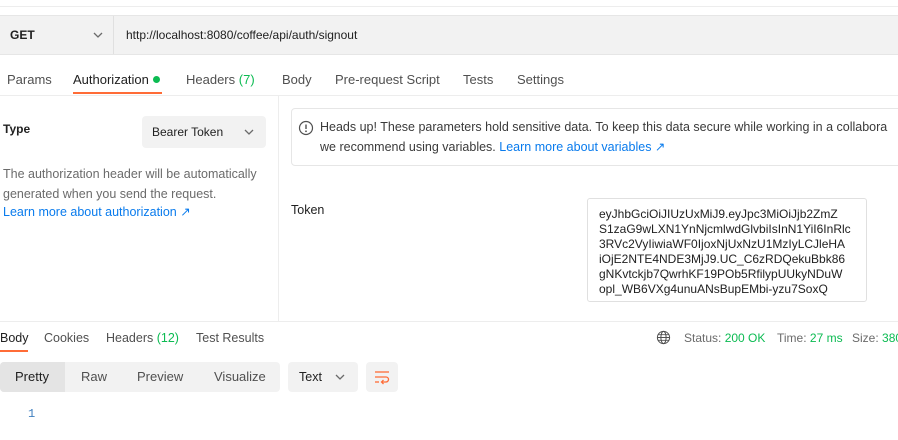  I want to click on response-tab-headers: Headers (12), so click(142, 338).